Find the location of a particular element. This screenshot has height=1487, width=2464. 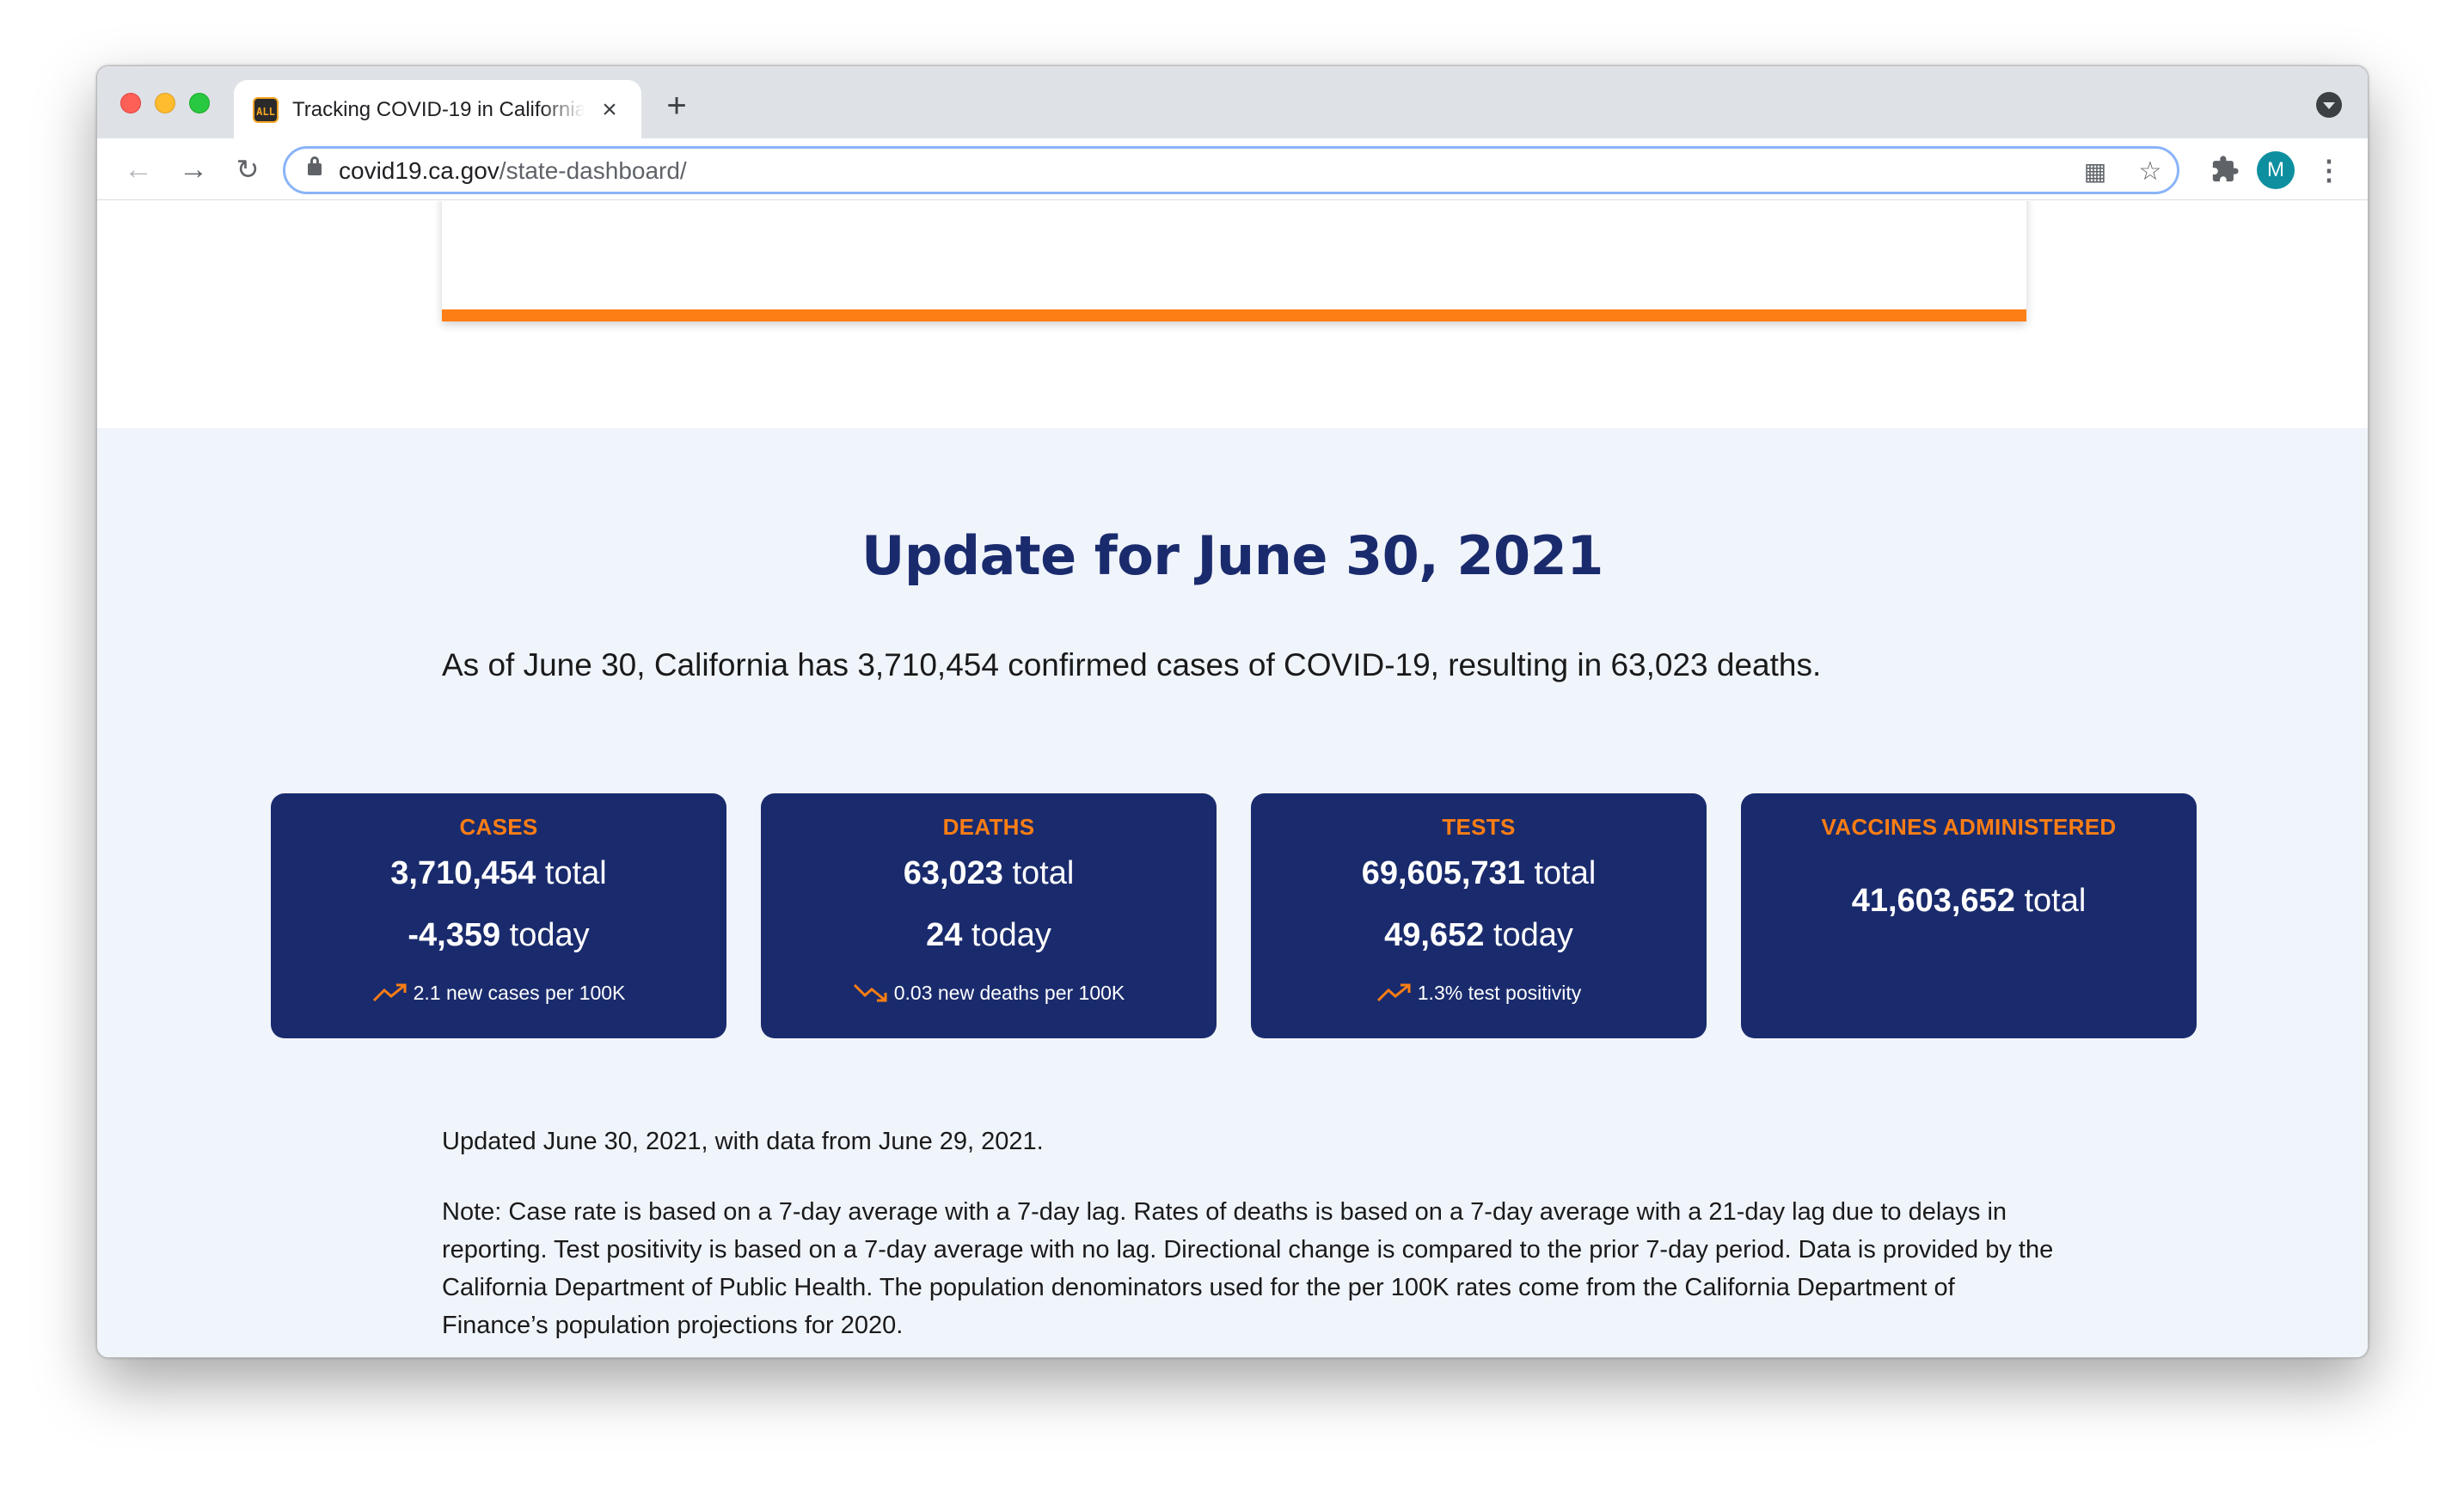

tests-total-suffix: total is located at coordinates (1560, 873).